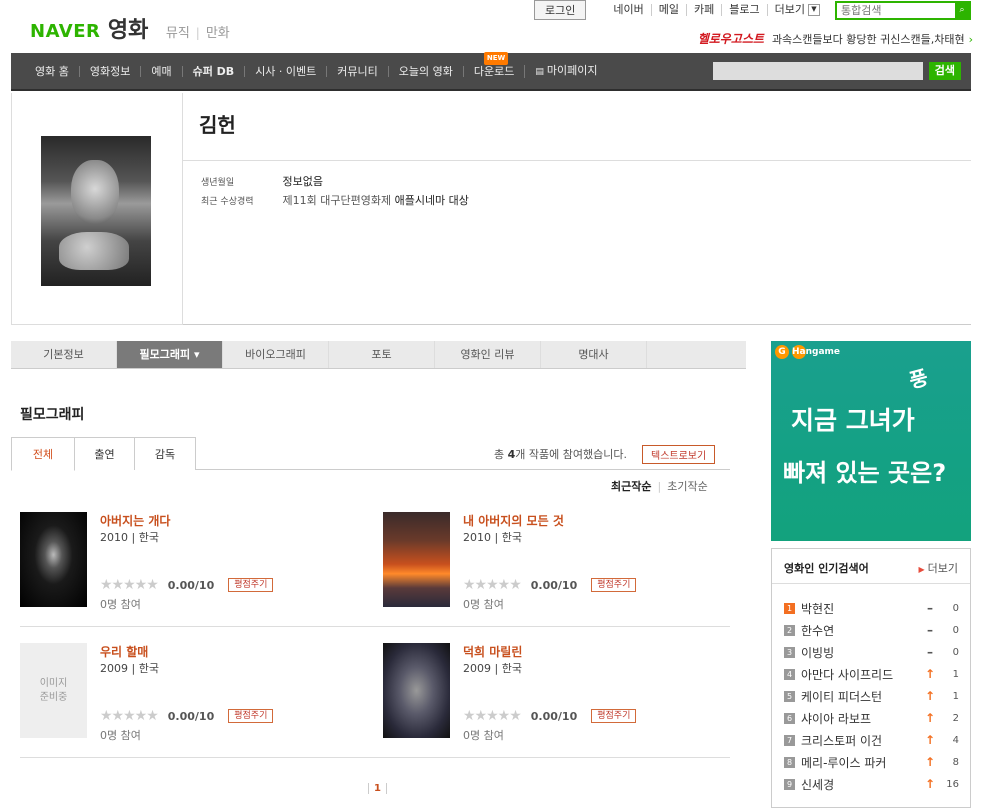 The height and width of the screenshot is (808, 987). I want to click on tab-biography: 바이오그래피, so click(276, 354).